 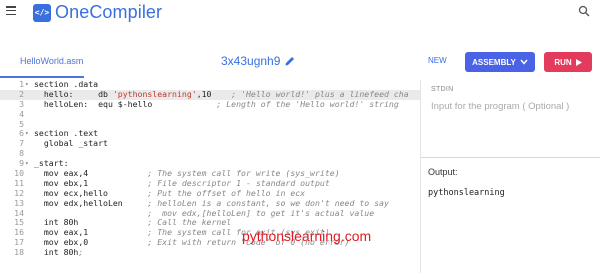 What do you see at coordinates (42, 12) in the screenshot?
I see `brand-logo-icon: </>` at bounding box center [42, 12].